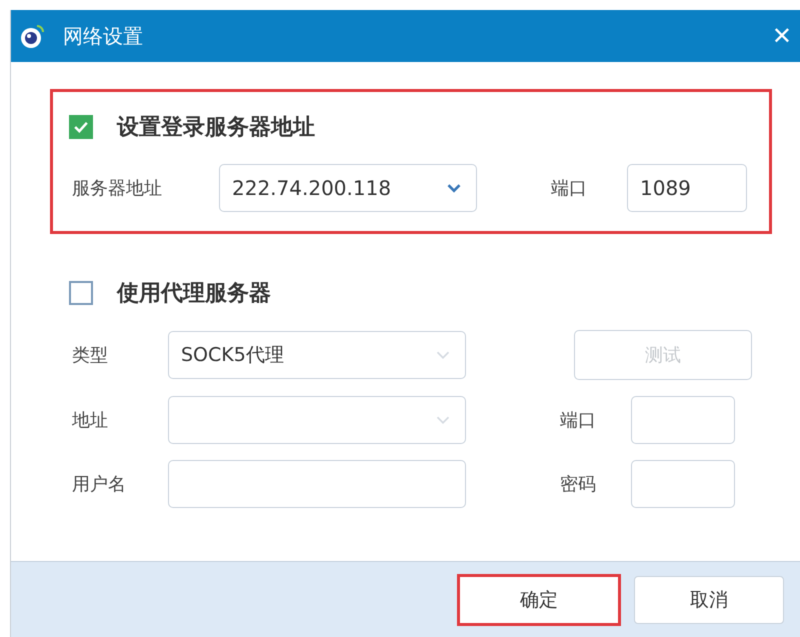  Describe the element at coordinates (683, 420) in the screenshot. I see `port-field` at that location.